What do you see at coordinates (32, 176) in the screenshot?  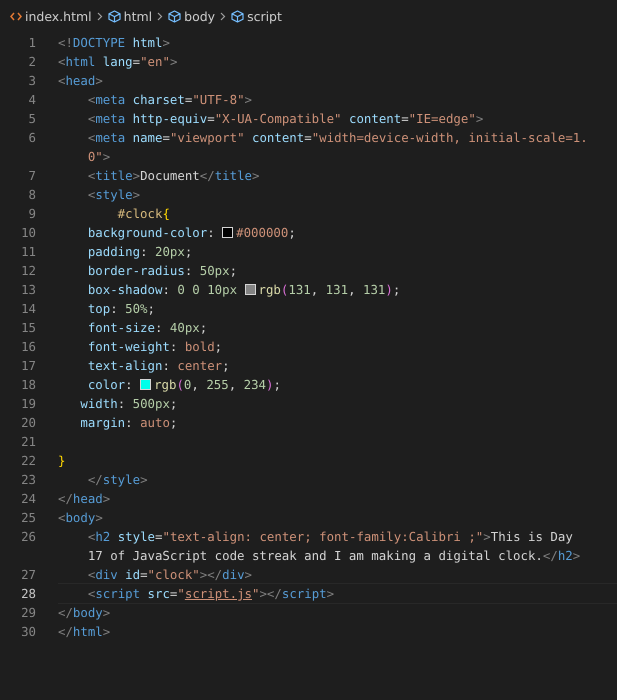 I see `line-number: 7` at bounding box center [32, 176].